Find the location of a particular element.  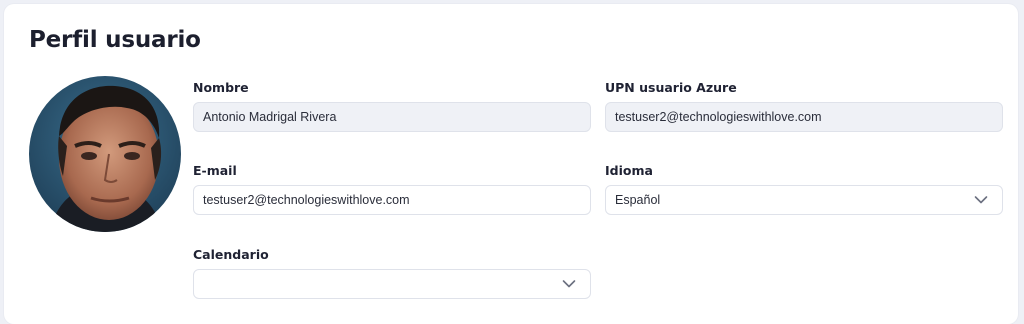

email-label: E-mail is located at coordinates (215, 170).